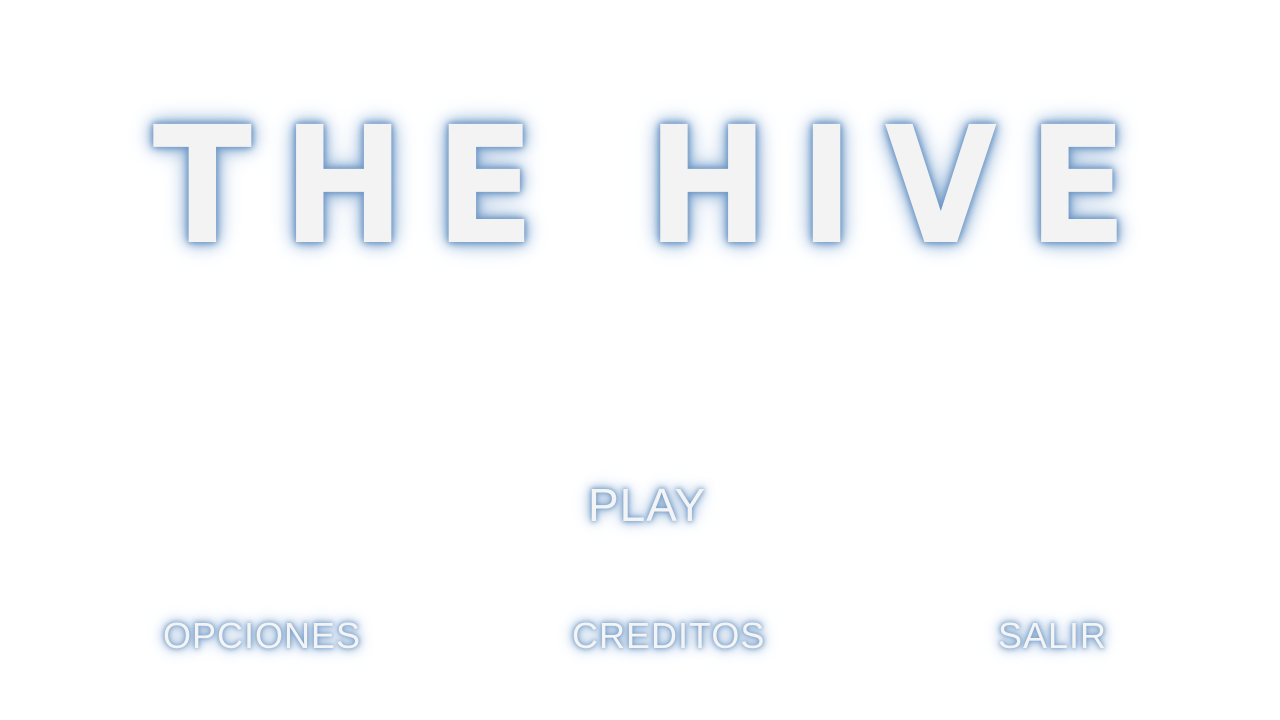 This screenshot has width=1280, height=720. What do you see at coordinates (1052, 636) in the screenshot?
I see `exit-button: SALIR` at bounding box center [1052, 636].